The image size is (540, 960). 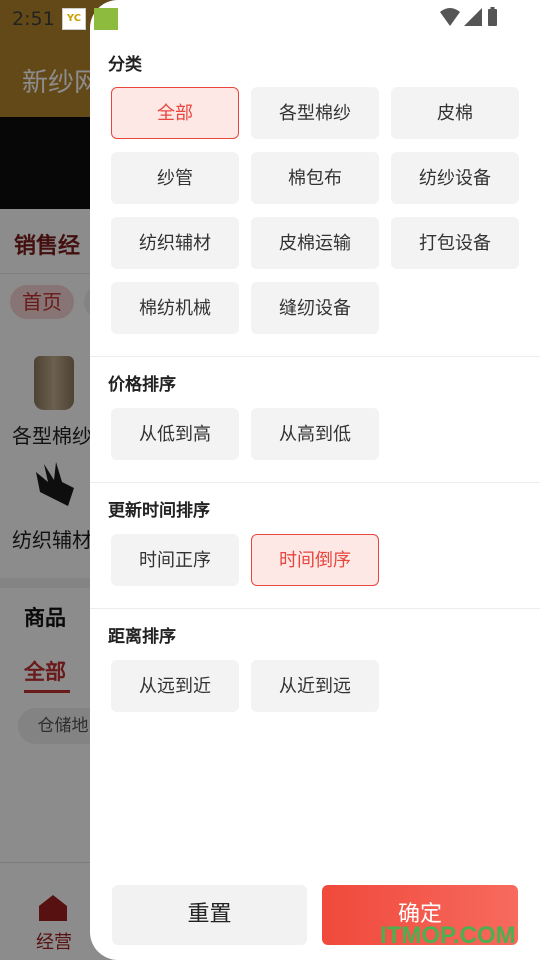 I want to click on category-option-textile-accessories: 纺织辅材, so click(x=175, y=243).